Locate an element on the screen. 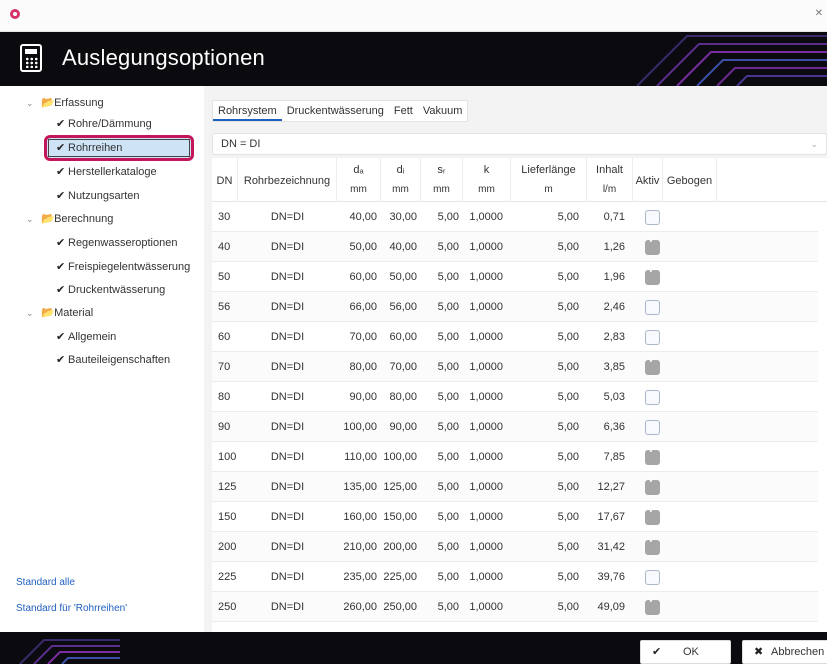 The height and width of the screenshot is (664, 827). cancel-button: ✖ Abbrechen is located at coordinates (784, 652).